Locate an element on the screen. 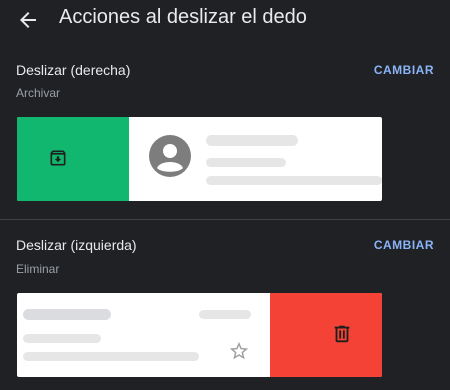 The width and height of the screenshot is (450, 390). left-swipe-title: Deslizar (izquierda) is located at coordinates (76, 245).